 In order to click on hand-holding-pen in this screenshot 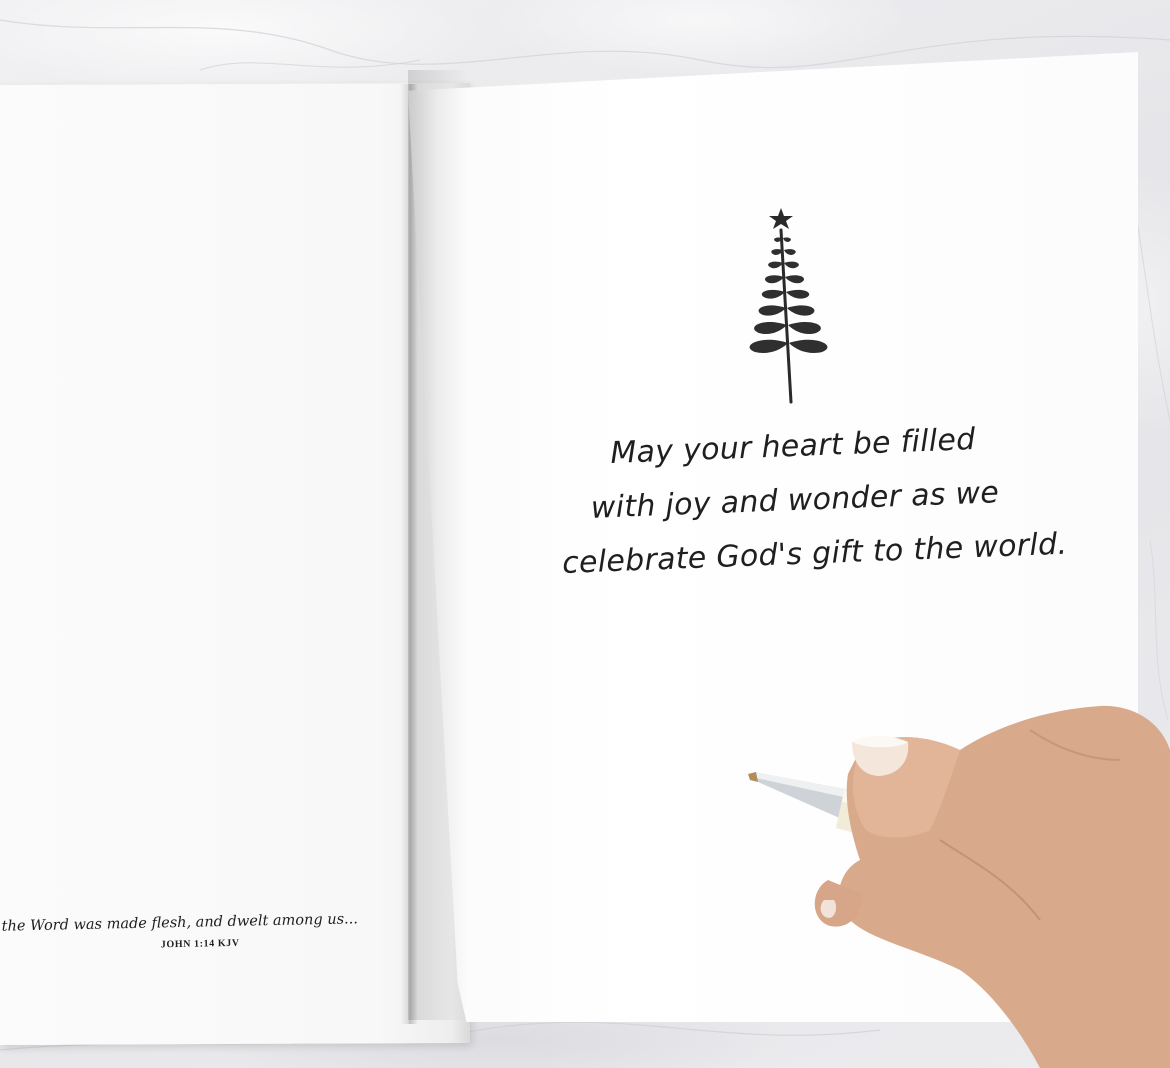, I will do `click(959, 886)`.